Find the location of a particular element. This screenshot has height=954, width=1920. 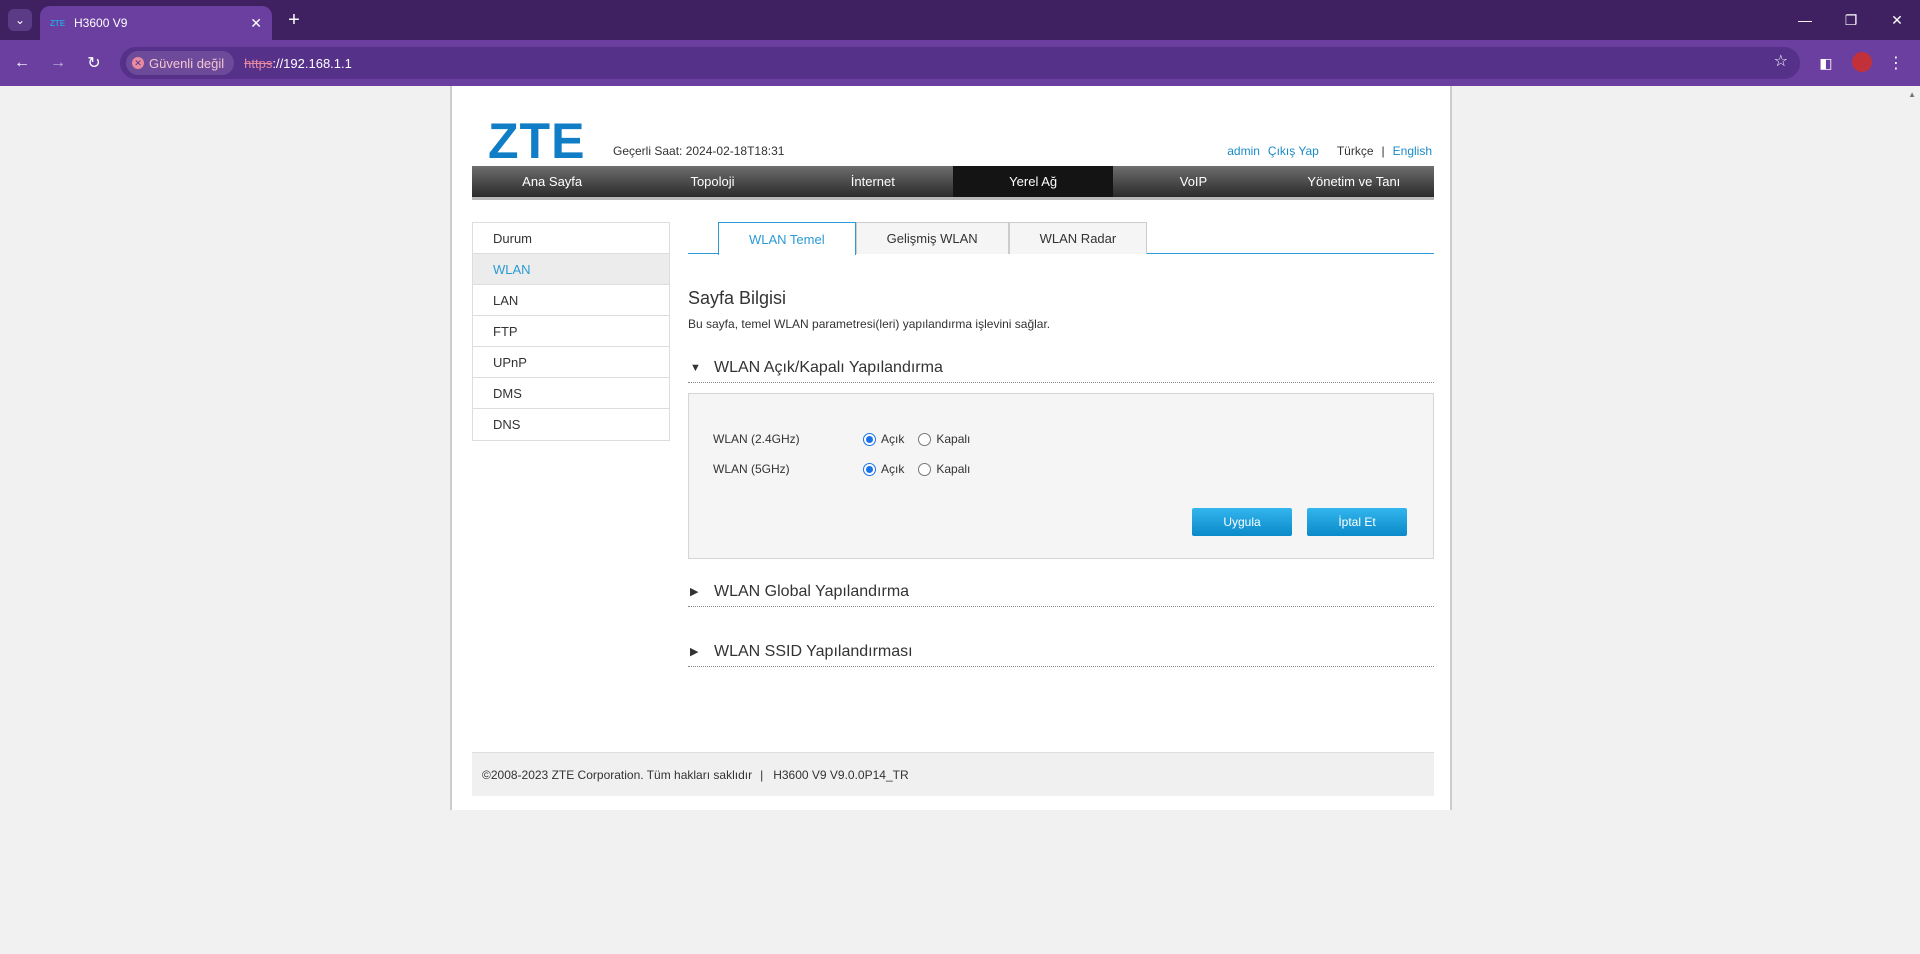

wlan-24-off-option: Kapalı is located at coordinates (944, 439).